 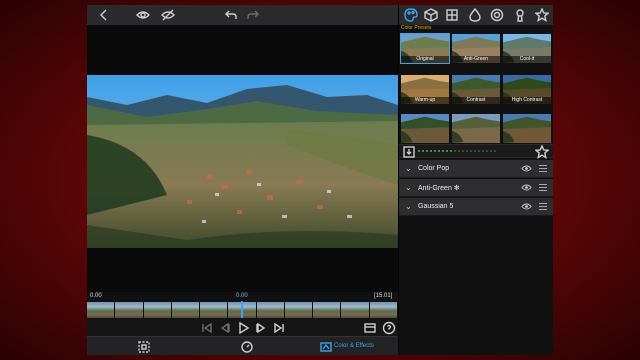 I want to click on preset-label: High Contrast, so click(x=527, y=100).